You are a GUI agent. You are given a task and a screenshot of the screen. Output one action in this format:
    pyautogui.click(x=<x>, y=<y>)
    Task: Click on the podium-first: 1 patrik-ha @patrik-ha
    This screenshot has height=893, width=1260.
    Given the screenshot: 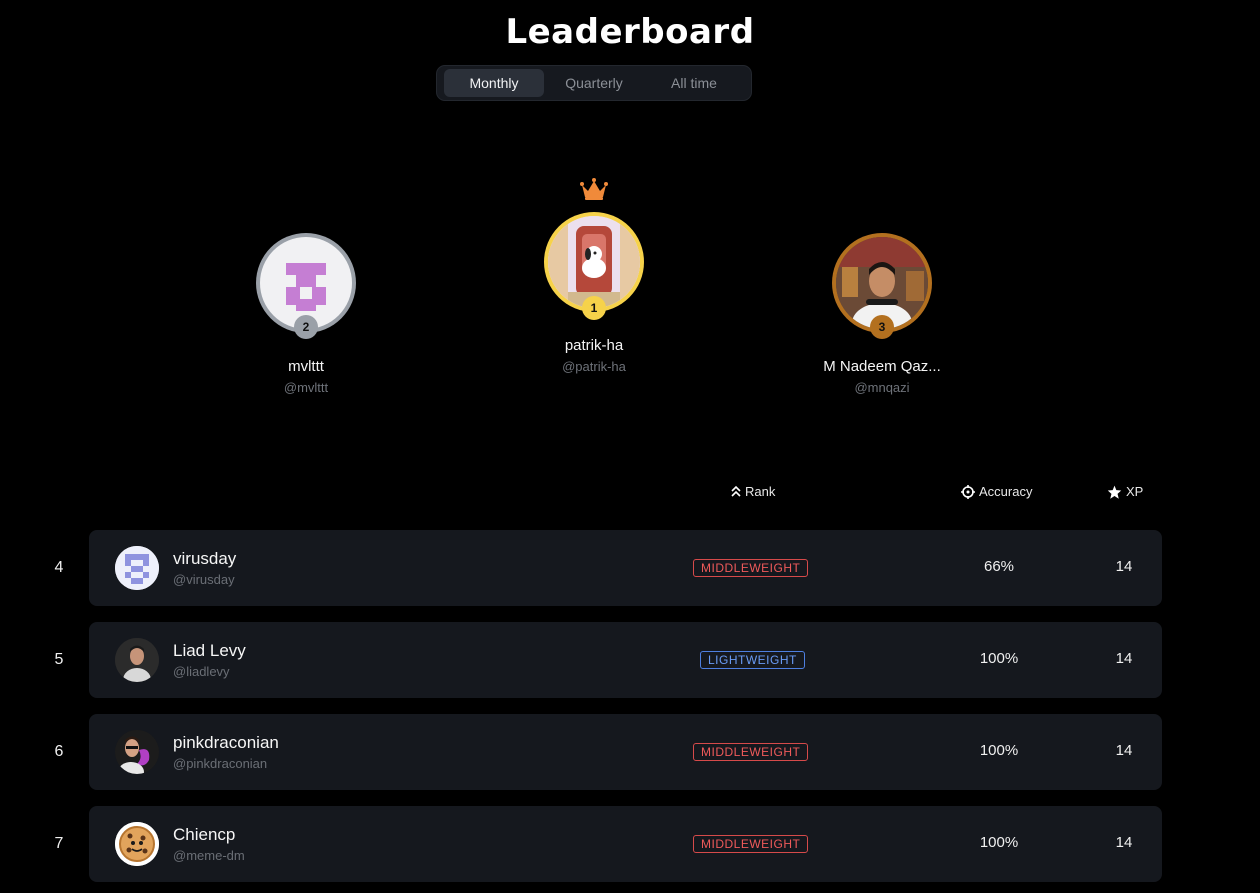 What is the action you would take?
    pyautogui.click(x=594, y=297)
    